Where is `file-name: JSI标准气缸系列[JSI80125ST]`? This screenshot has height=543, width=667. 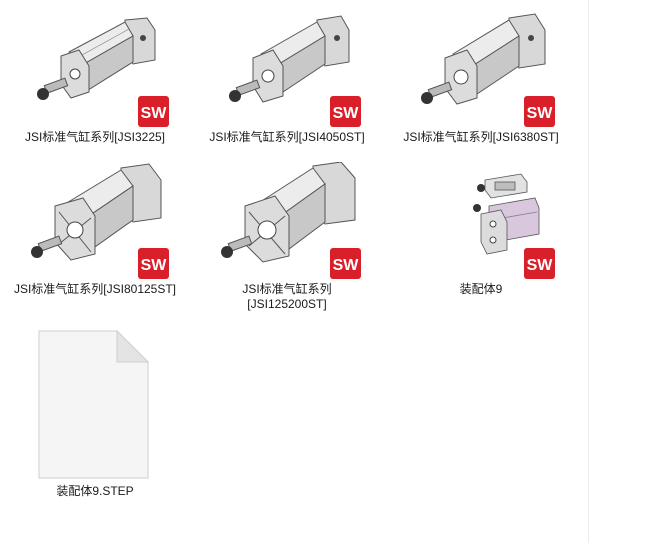
file-name: JSI标准气缸系列[JSI80125ST] is located at coordinates (95, 289).